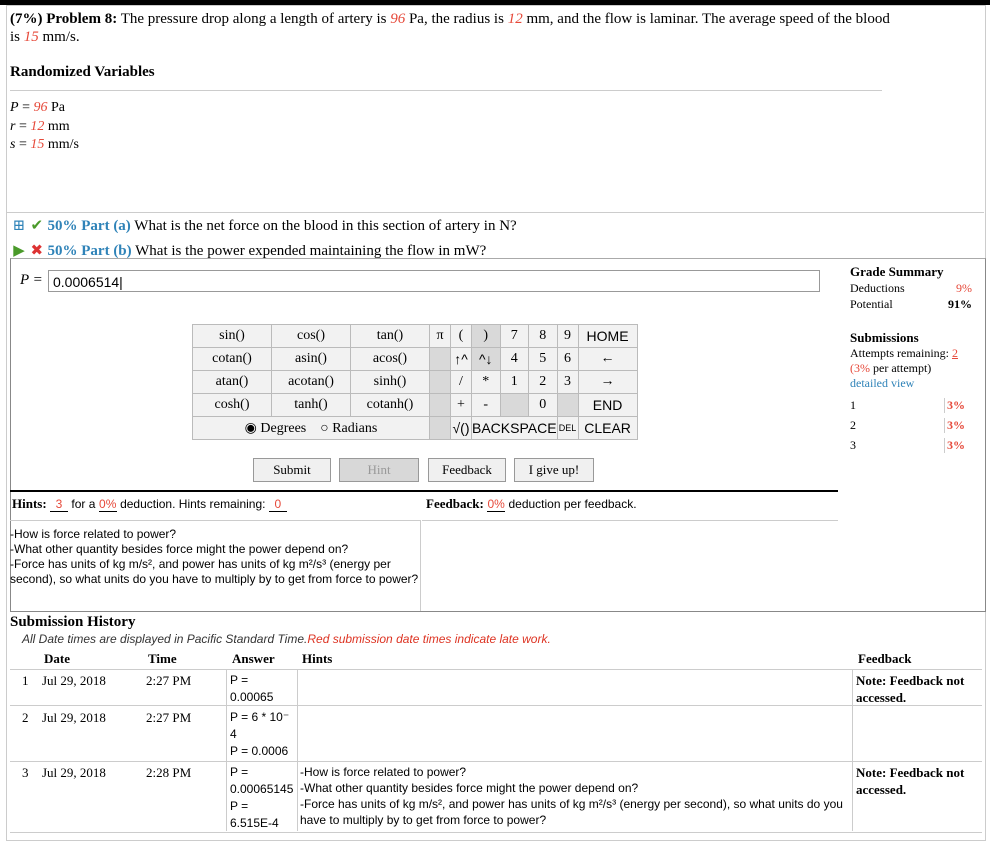 This screenshot has width=990, height=844. Describe the element at coordinates (543, 359) in the screenshot. I see `five-button: 5` at that location.